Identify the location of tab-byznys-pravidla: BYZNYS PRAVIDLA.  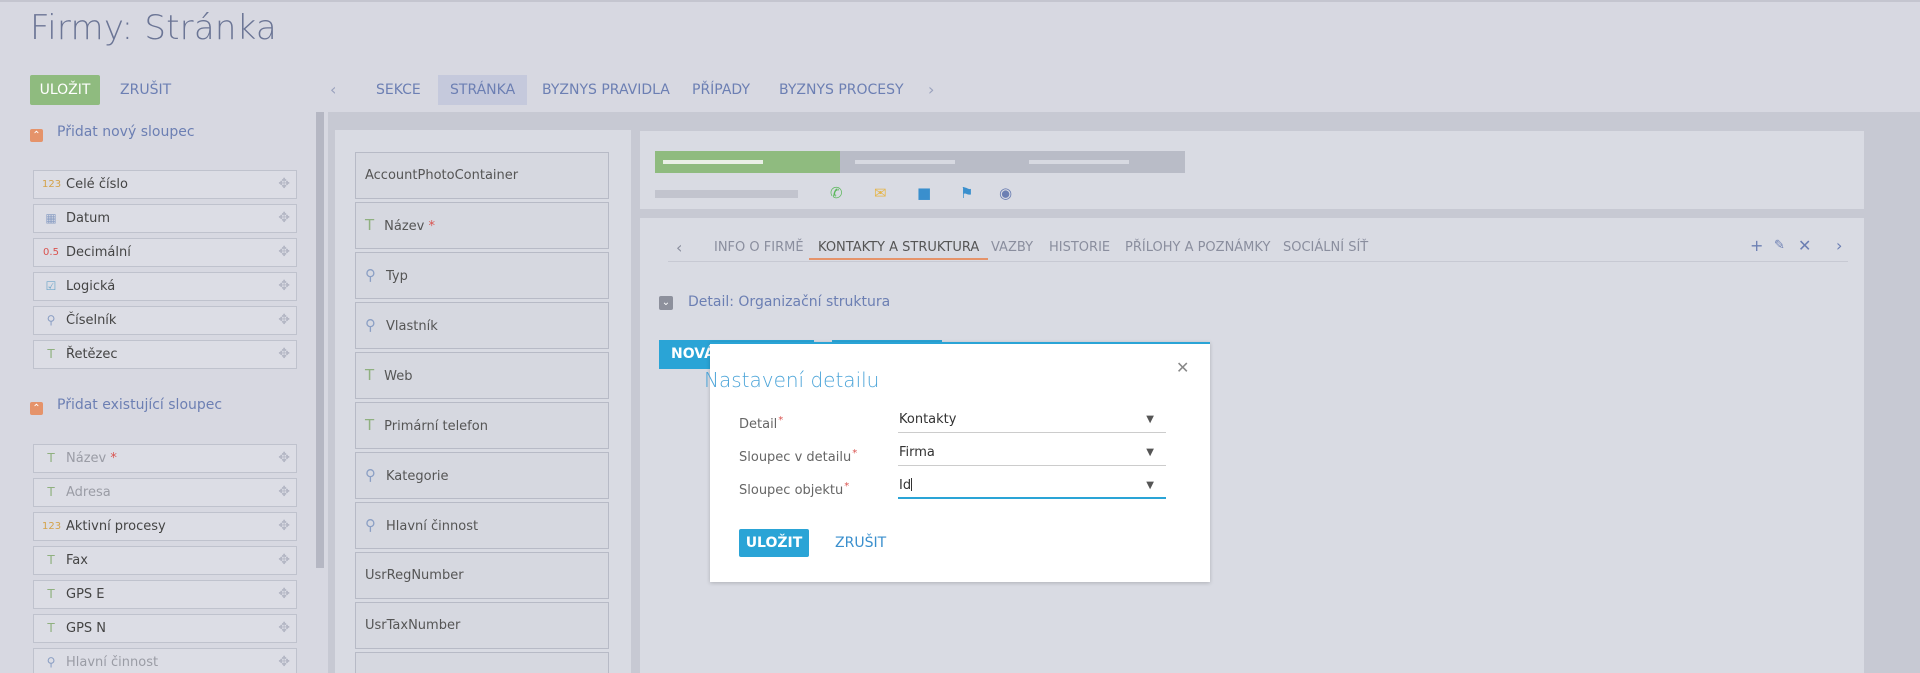
(606, 90).